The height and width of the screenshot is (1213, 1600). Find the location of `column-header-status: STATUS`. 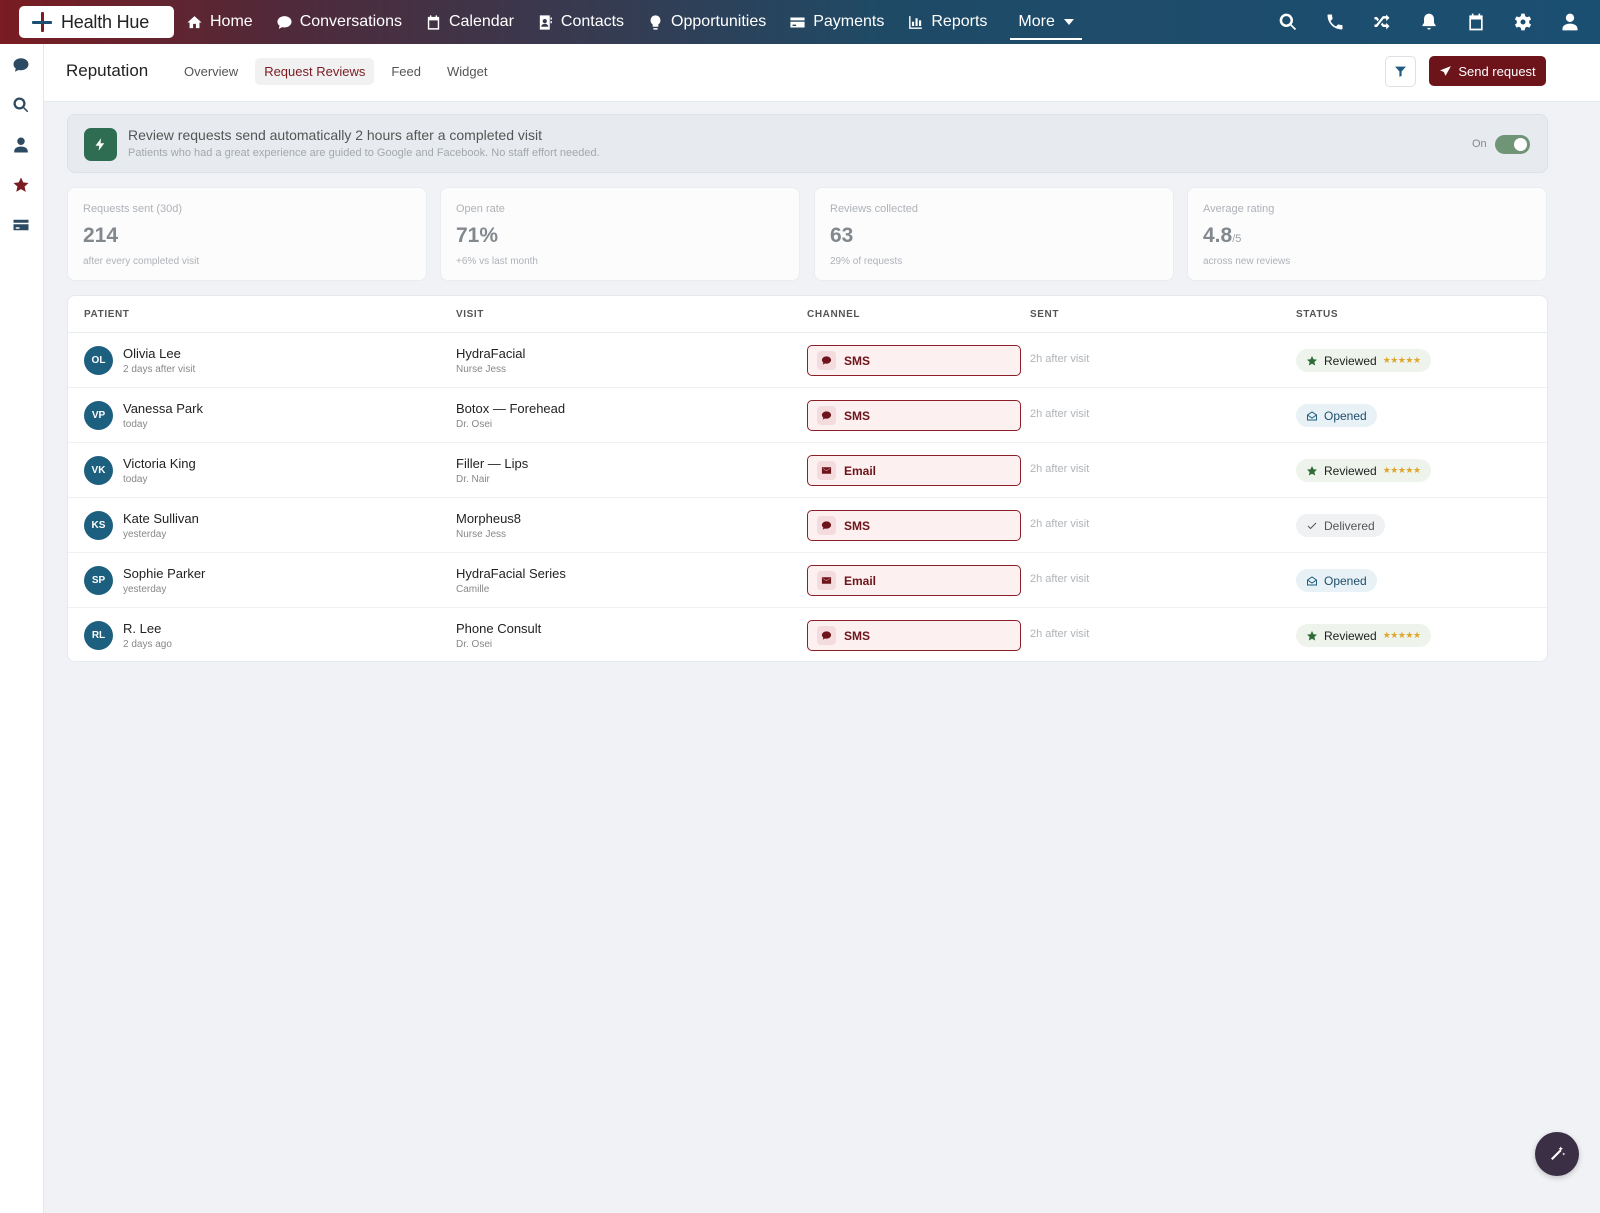

column-header-status: STATUS is located at coordinates (1317, 314).